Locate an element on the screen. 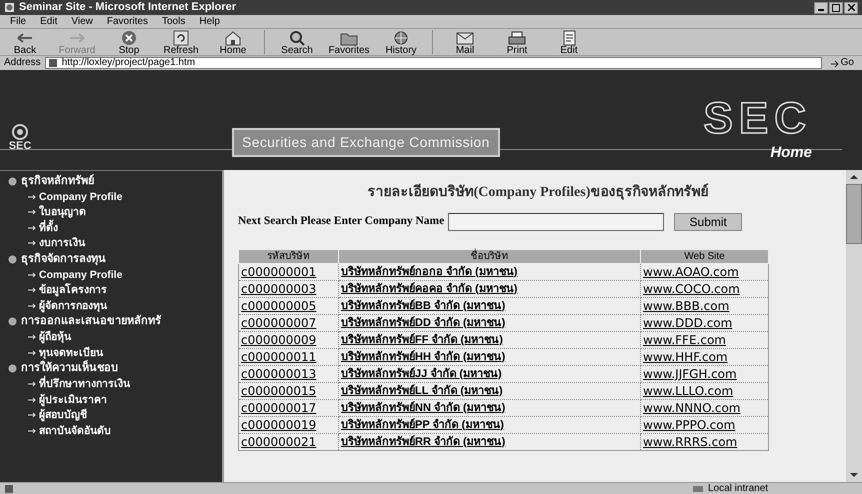  toolbar-button: Home is located at coordinates (233, 42).